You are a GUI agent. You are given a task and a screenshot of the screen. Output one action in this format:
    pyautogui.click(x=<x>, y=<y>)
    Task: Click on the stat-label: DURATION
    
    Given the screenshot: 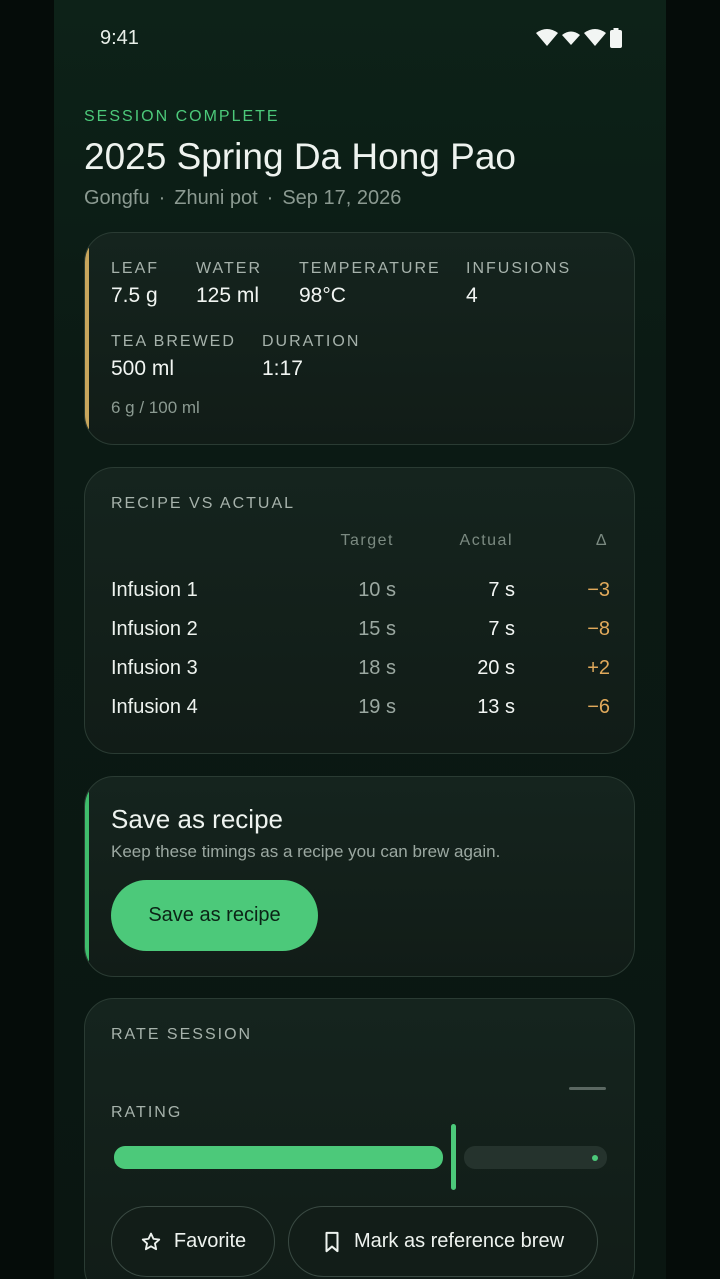 What is the action you would take?
    pyautogui.click(x=311, y=341)
    